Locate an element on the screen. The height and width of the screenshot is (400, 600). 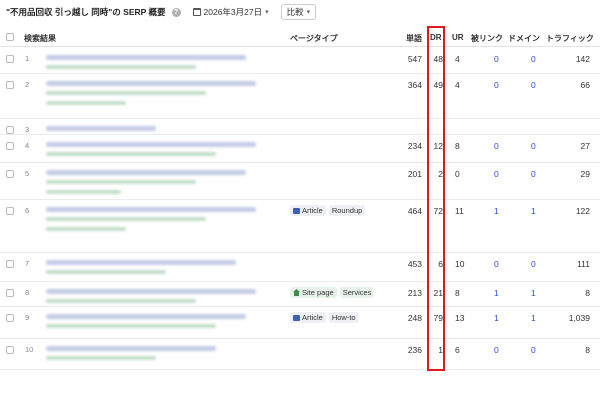
house-icon is located at coordinates (296, 292).